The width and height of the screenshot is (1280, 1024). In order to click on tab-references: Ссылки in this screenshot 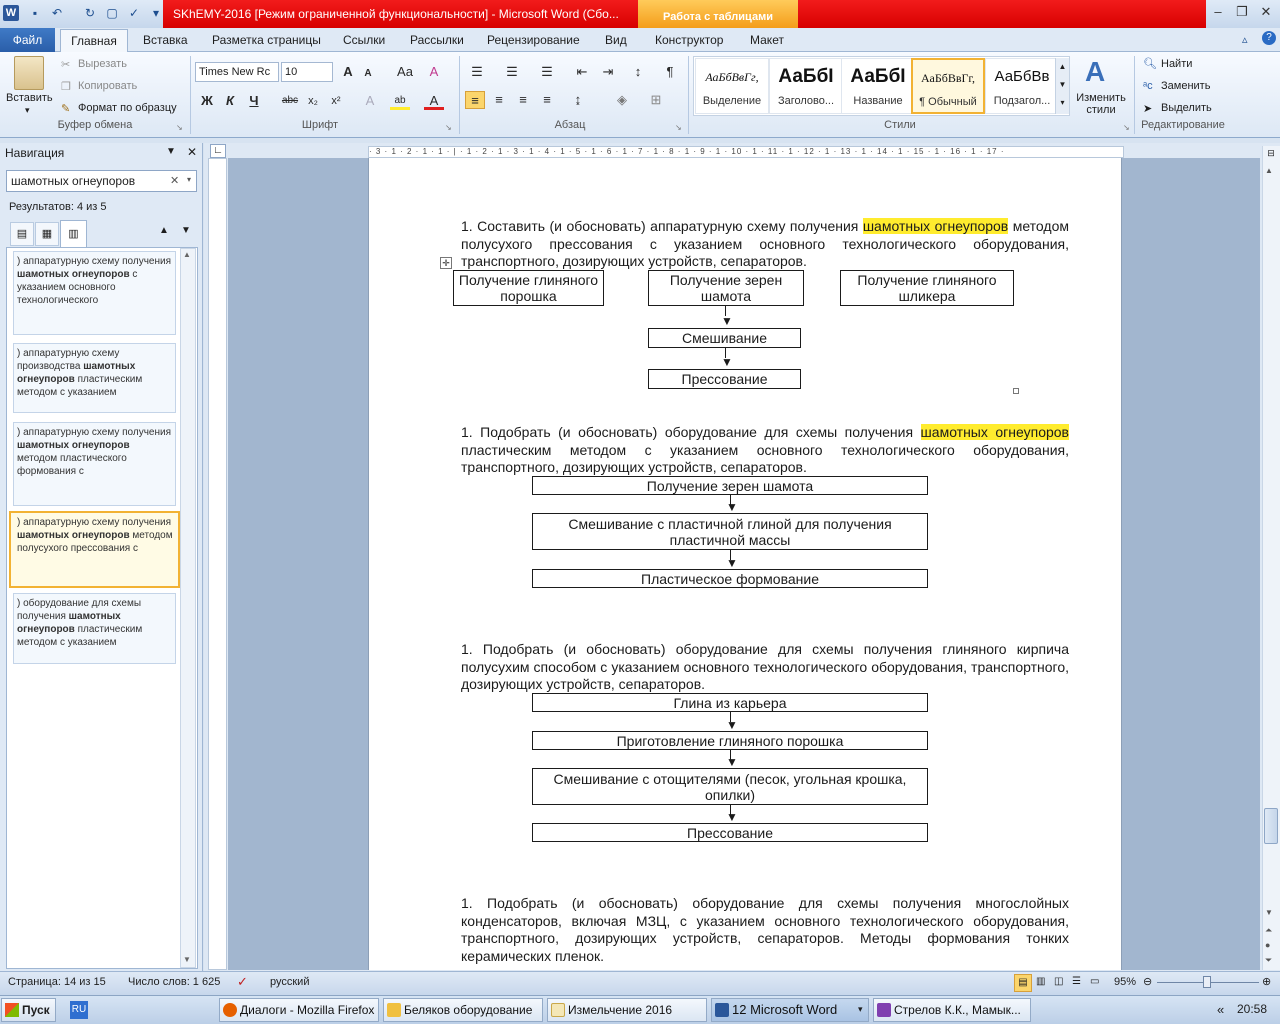, I will do `click(364, 40)`.